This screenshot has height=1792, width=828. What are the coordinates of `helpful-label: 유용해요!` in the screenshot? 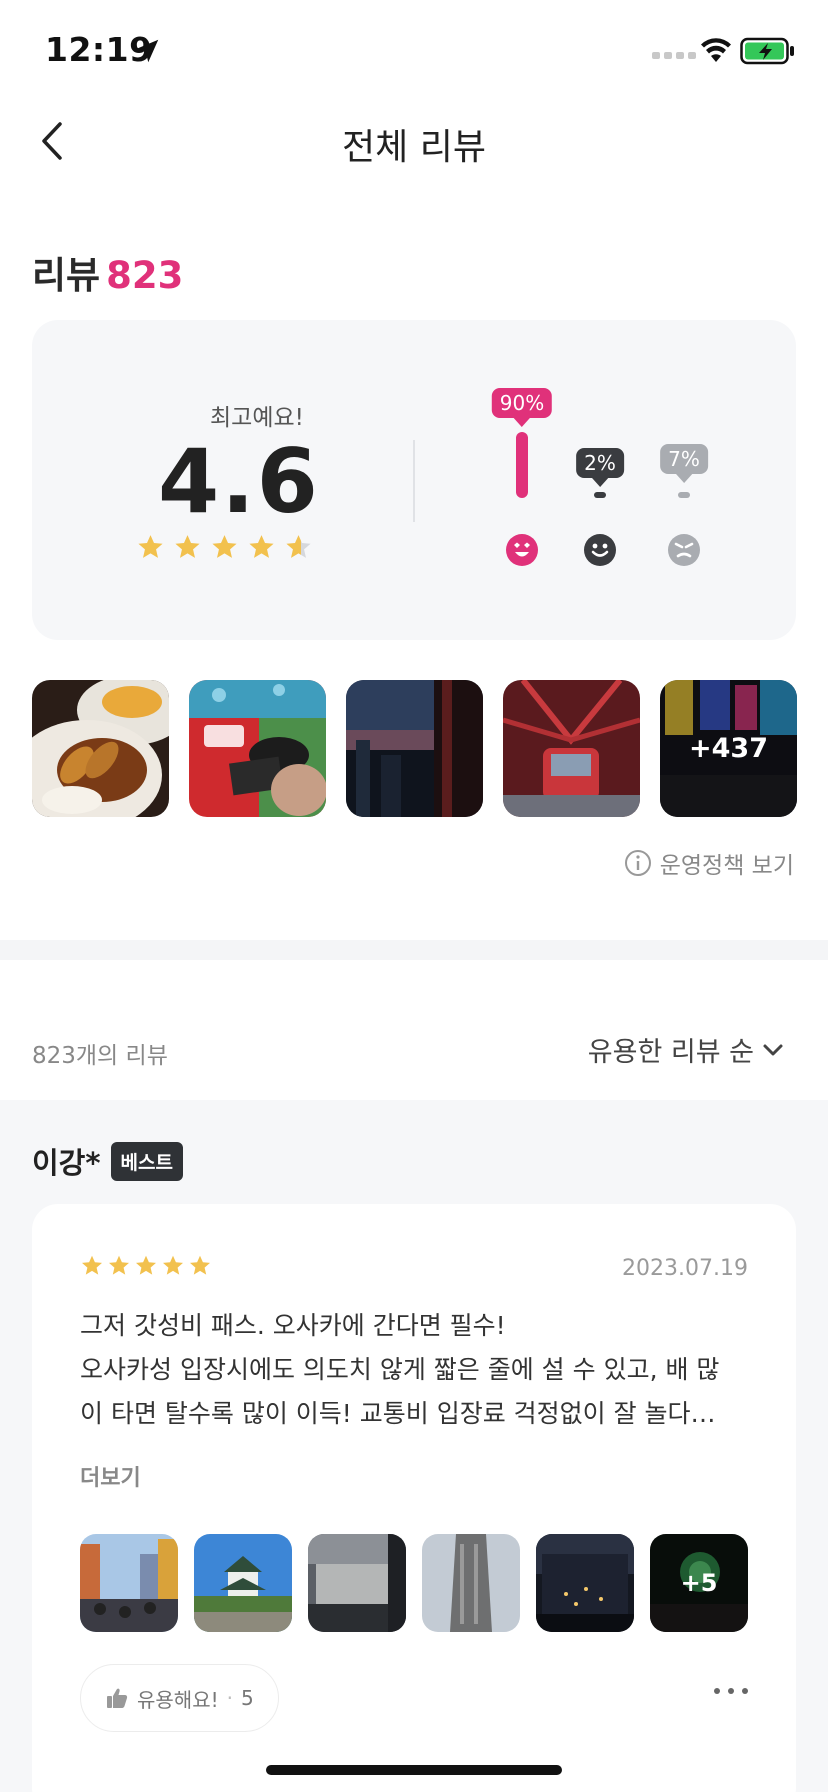 It's located at (178, 1699).